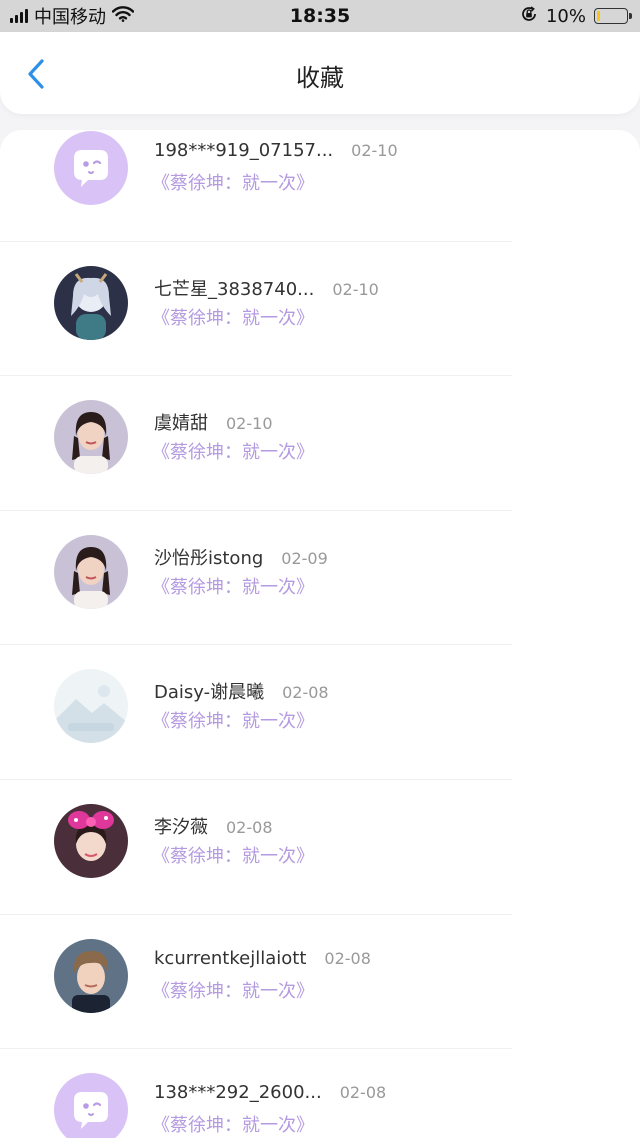 Image resolution: width=640 pixels, height=1138 pixels. I want to click on list-item: 198***919_07157... 02-10 《蔡徐坤：就一次》, so click(320, 186).